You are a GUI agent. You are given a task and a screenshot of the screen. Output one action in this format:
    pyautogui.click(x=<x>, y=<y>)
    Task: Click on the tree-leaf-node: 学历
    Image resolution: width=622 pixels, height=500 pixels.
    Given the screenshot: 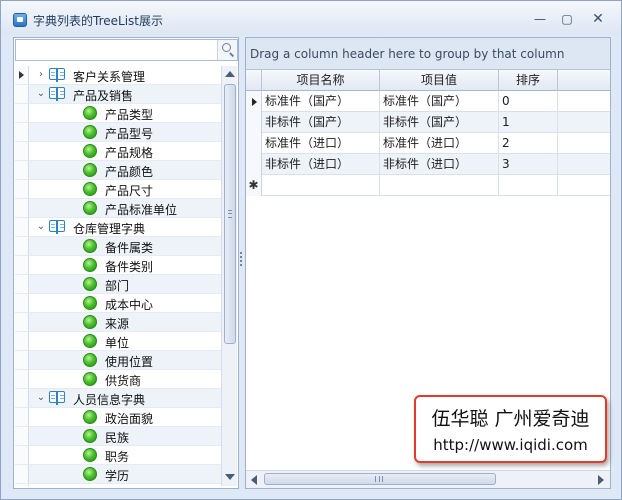 What is the action you would take?
    pyautogui.click(x=118, y=474)
    